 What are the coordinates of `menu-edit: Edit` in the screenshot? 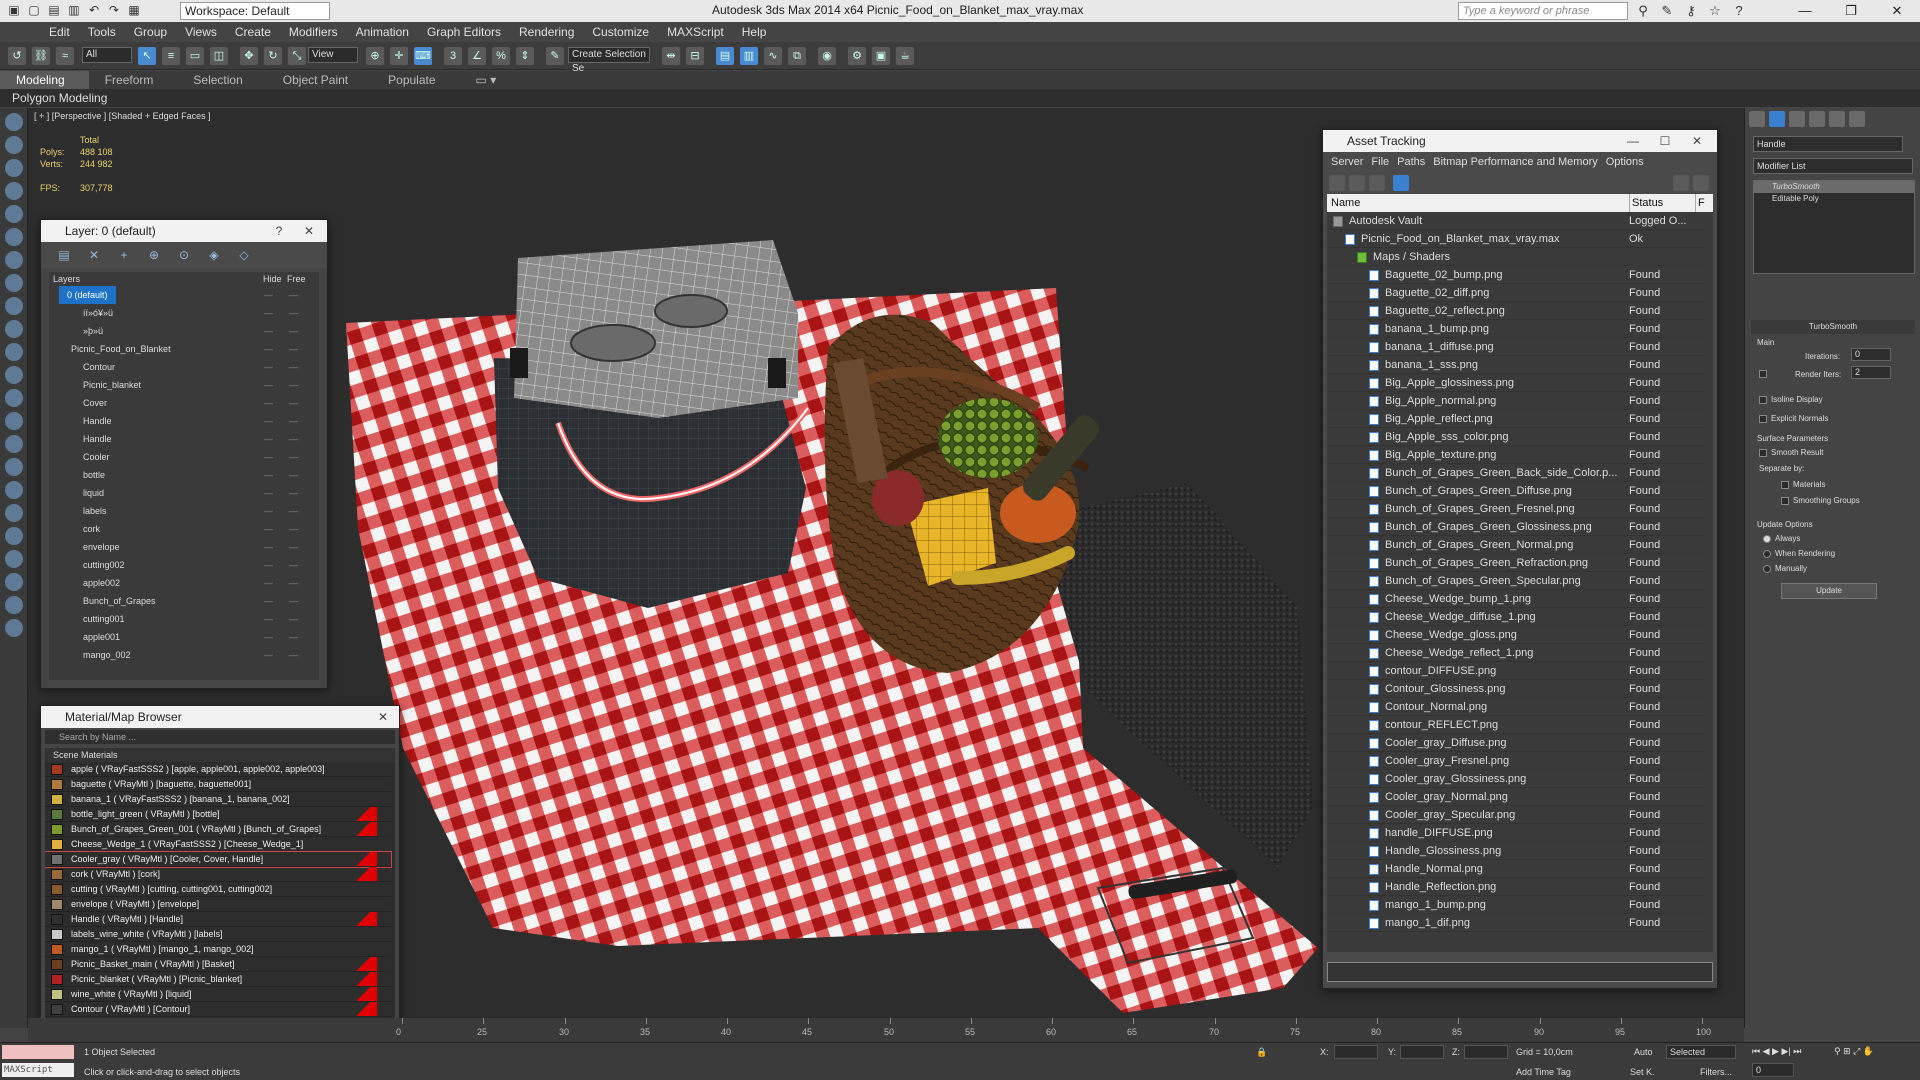 It's located at (59, 32).